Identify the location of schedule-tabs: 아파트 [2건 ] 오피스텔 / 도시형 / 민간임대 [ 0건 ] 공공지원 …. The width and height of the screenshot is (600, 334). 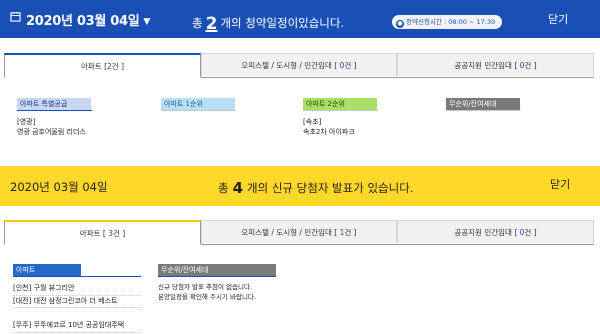
(299, 65).